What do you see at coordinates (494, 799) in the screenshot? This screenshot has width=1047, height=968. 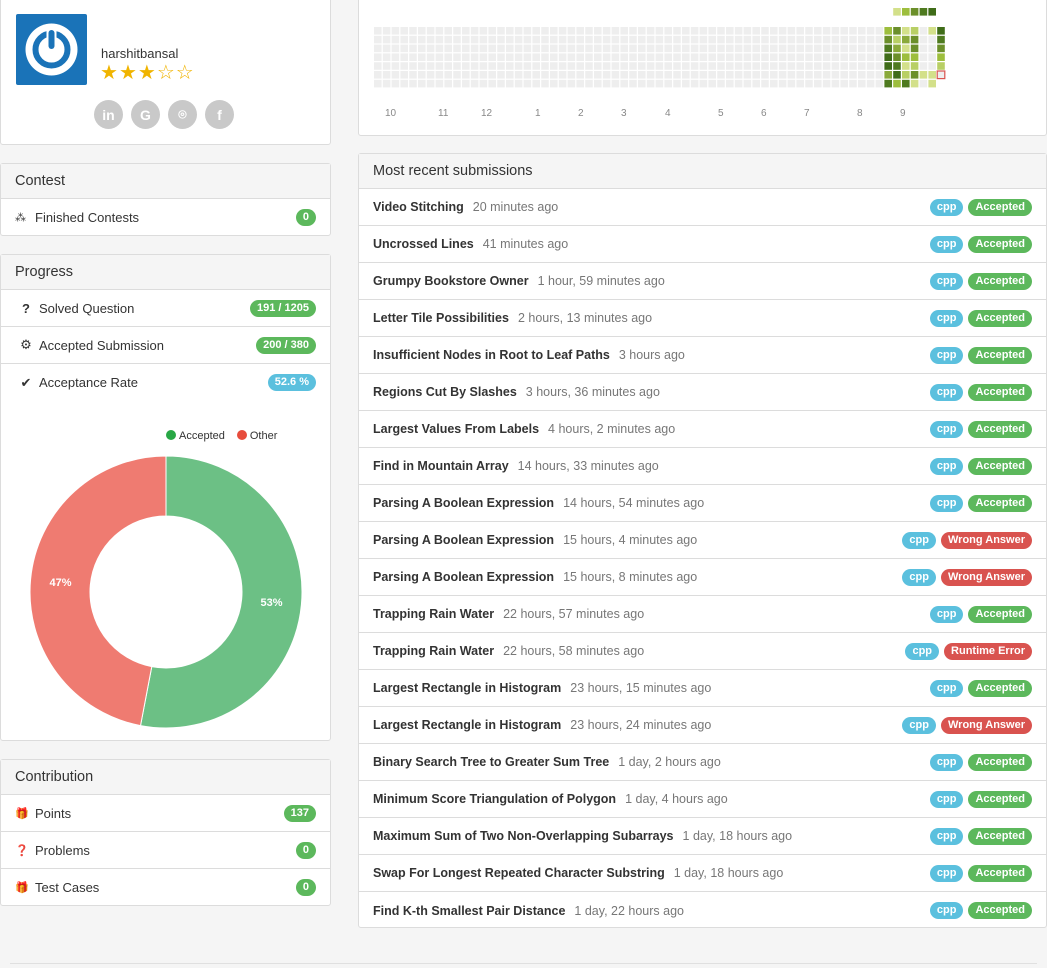 I see `submission-title-link: Minimum Score Triangulation of Polygon` at bounding box center [494, 799].